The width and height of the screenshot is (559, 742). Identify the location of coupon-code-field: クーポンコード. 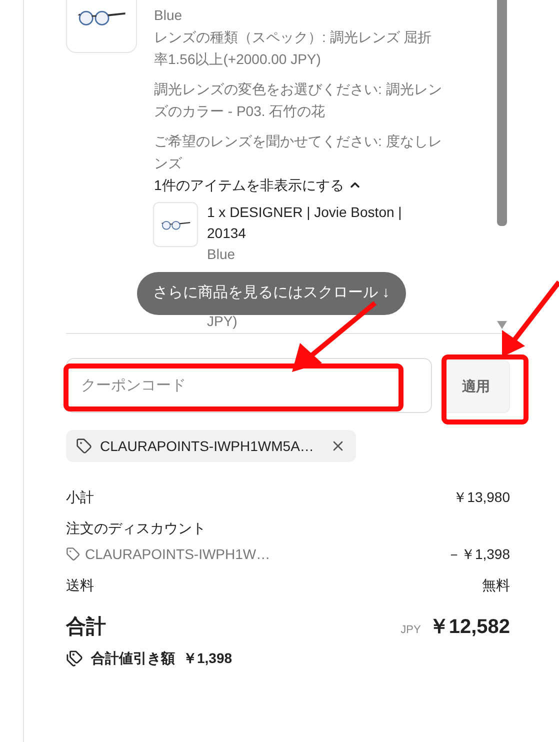
(249, 385).